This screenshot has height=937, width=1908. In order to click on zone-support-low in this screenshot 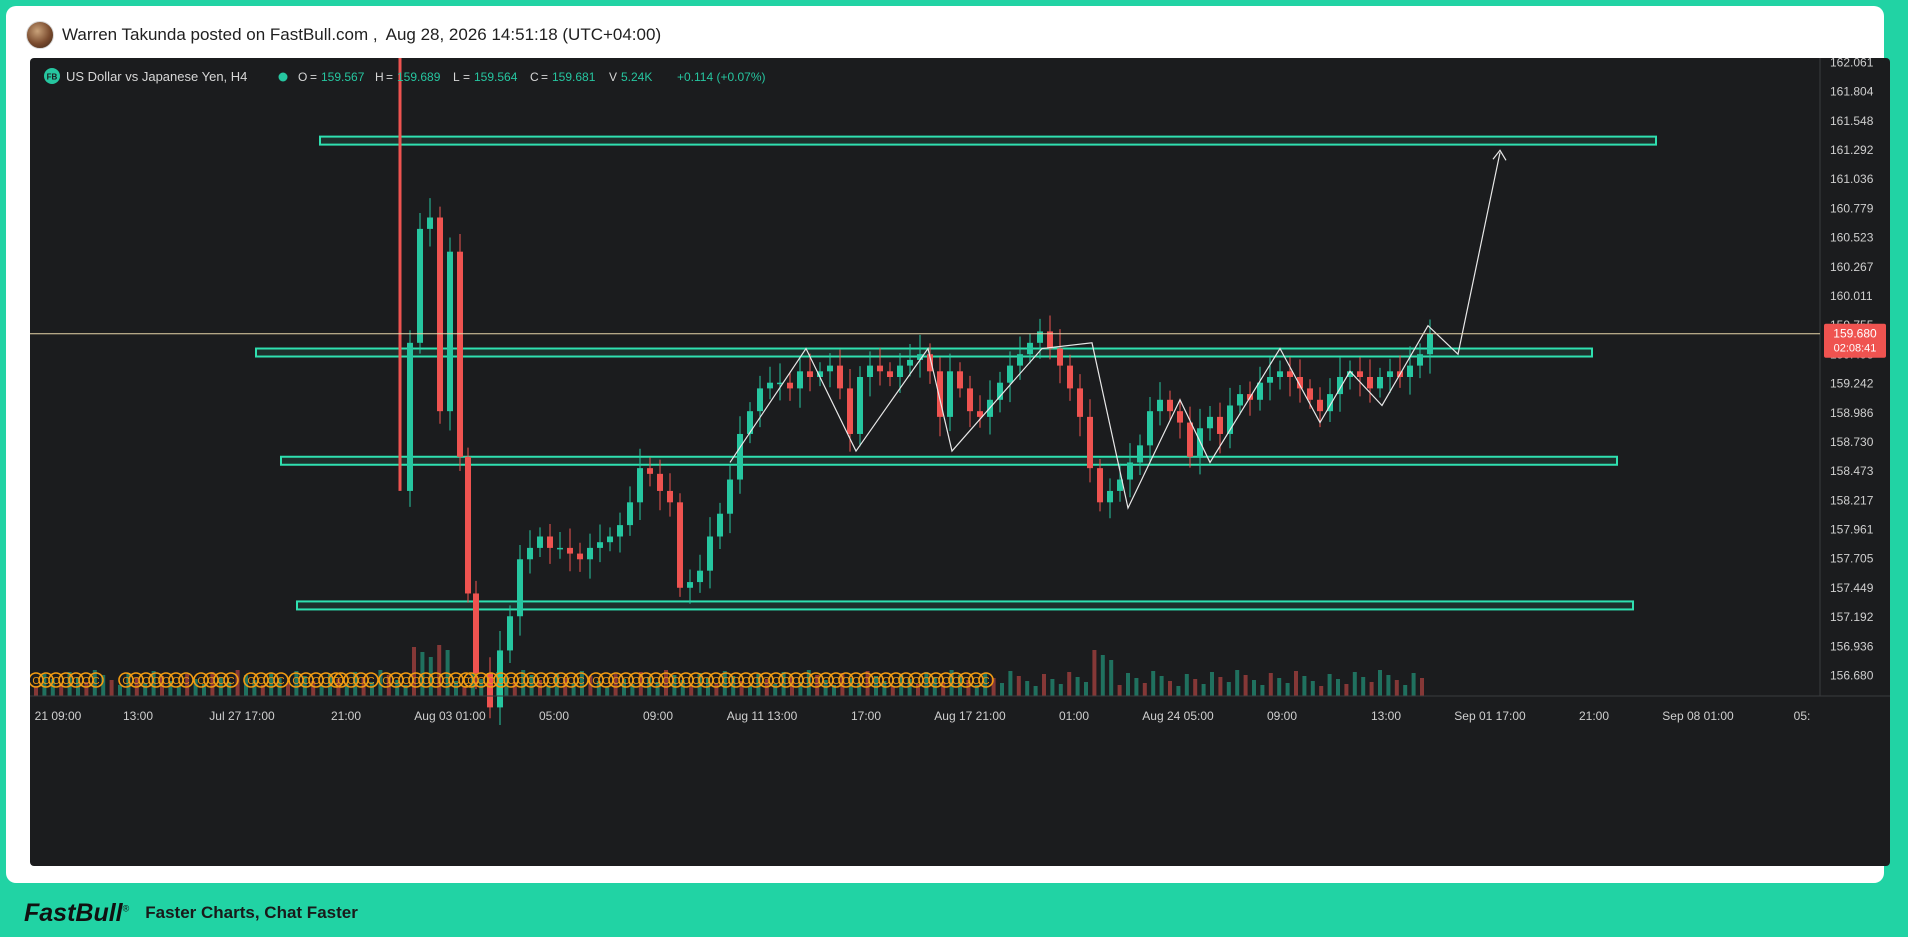, I will do `click(965, 605)`.